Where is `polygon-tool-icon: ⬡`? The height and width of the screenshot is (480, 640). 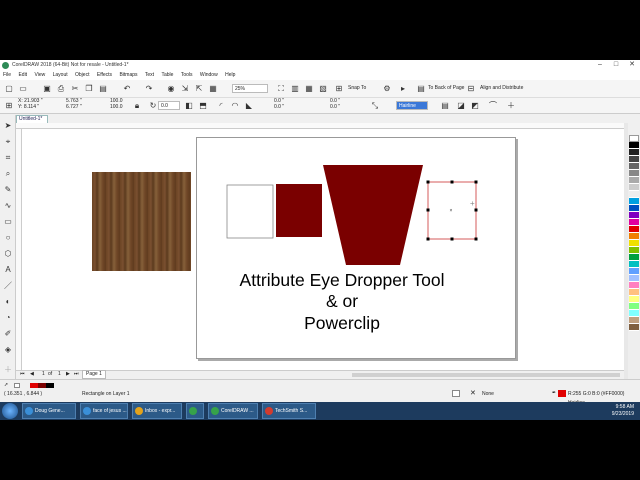 polygon-tool-icon: ⬡ is located at coordinates (8, 254).